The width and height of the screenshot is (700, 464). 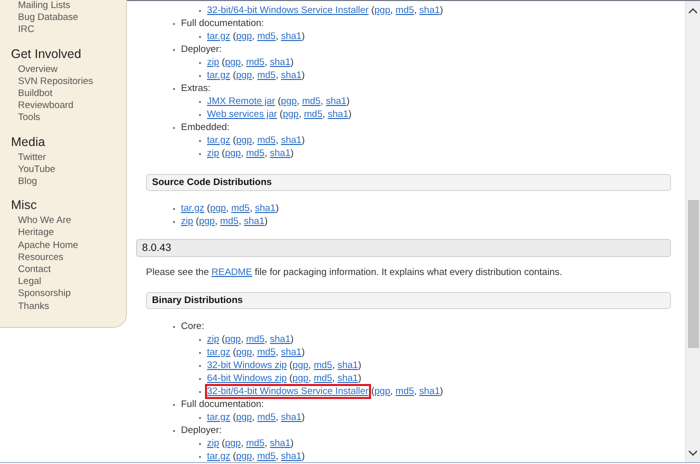 What do you see at coordinates (25, 118) in the screenshot?
I see `sidebar-link: Tools` at bounding box center [25, 118].